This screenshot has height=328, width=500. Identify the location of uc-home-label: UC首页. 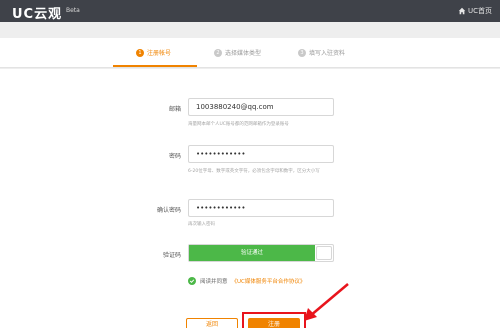
(479, 11).